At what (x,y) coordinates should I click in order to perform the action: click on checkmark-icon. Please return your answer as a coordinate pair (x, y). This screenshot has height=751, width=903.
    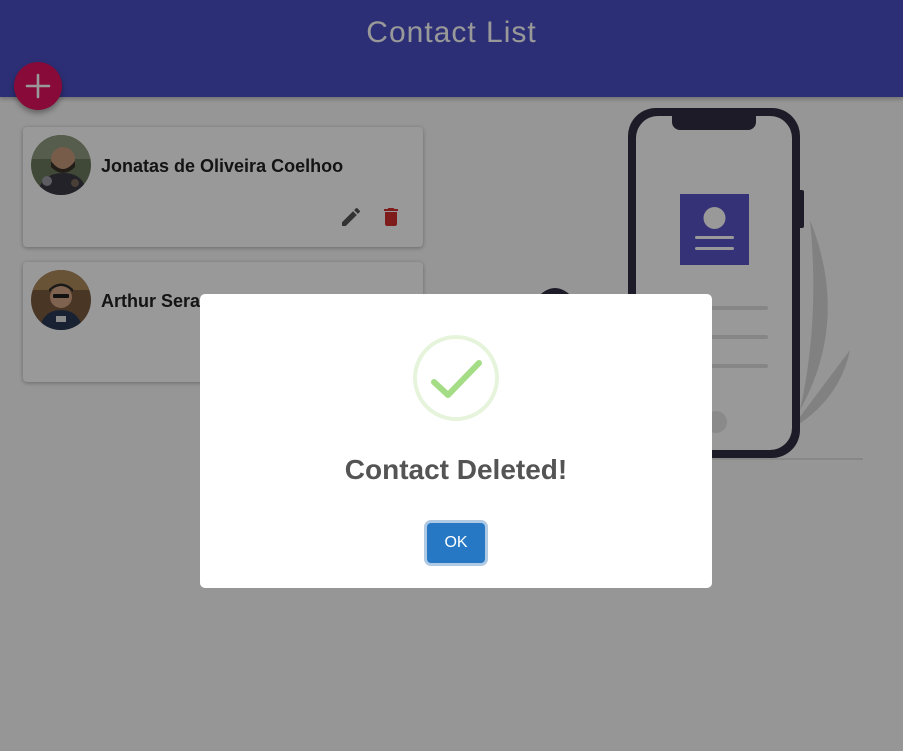
    Looking at the image, I should click on (456, 378).